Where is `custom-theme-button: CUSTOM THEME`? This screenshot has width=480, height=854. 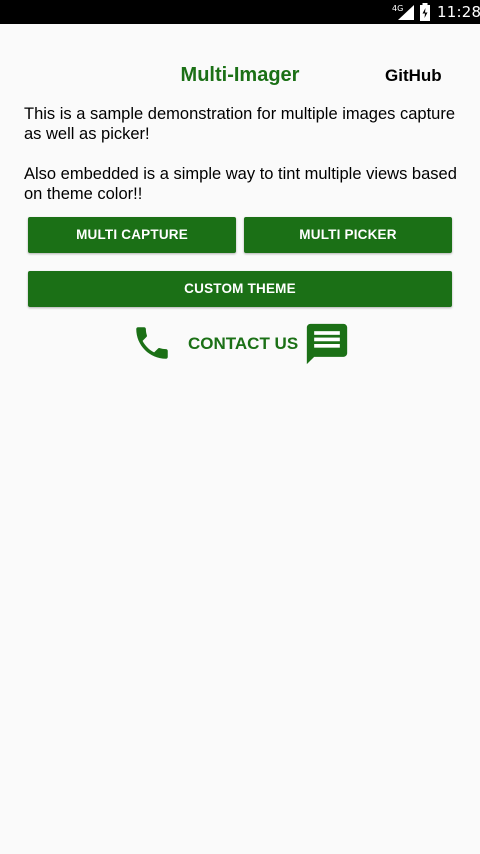 custom-theme-button: CUSTOM THEME is located at coordinates (240, 289).